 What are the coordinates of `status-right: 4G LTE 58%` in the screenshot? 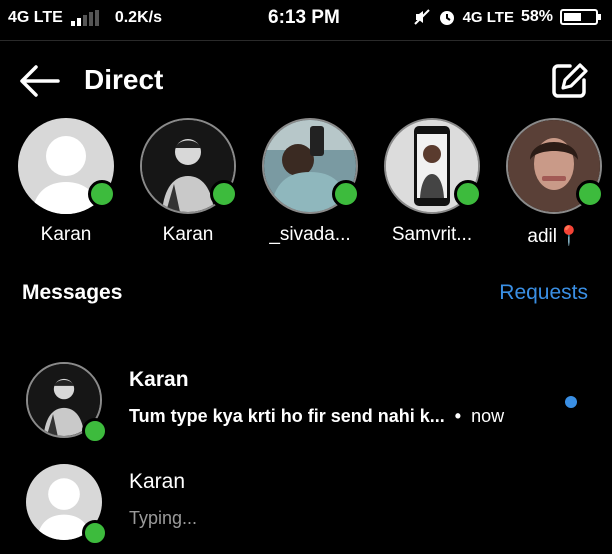 It's located at (507, 17).